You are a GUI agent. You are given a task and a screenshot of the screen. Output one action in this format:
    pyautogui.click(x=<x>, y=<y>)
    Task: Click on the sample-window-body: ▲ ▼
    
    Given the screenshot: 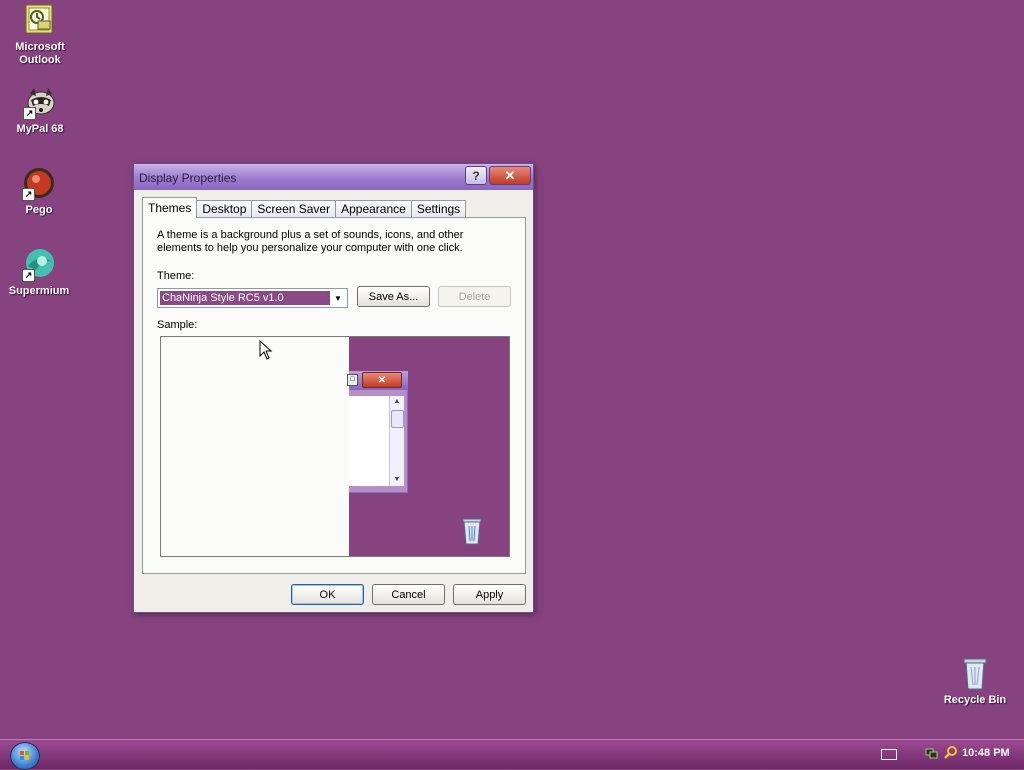 What is the action you would take?
    pyautogui.click(x=378, y=441)
    